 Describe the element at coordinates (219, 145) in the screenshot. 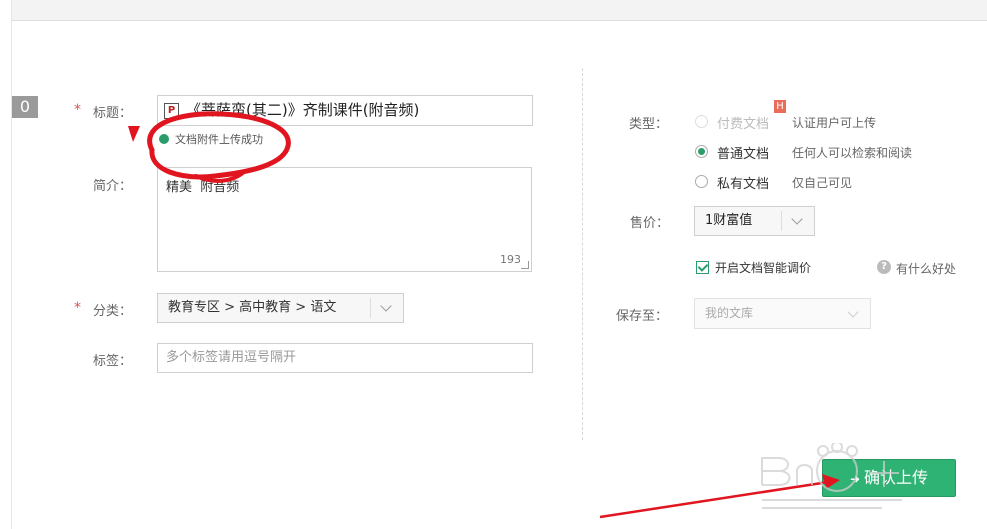

I see `annotation-circle` at that location.